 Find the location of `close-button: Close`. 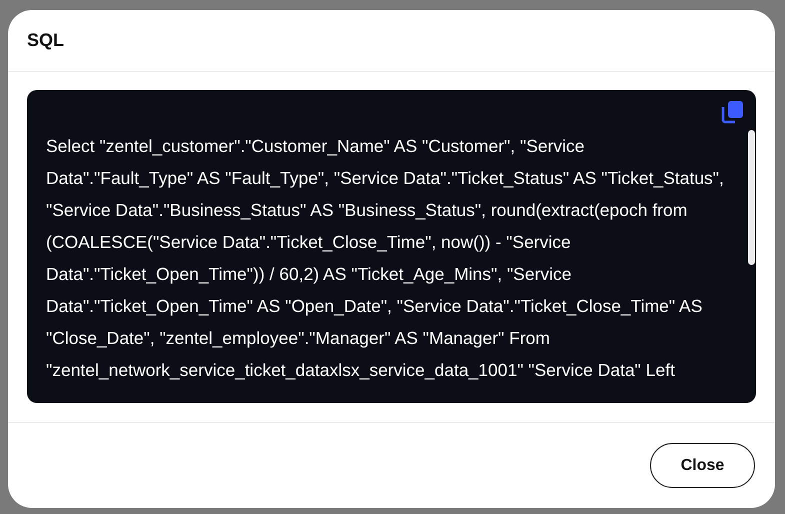

close-button: Close is located at coordinates (702, 465).